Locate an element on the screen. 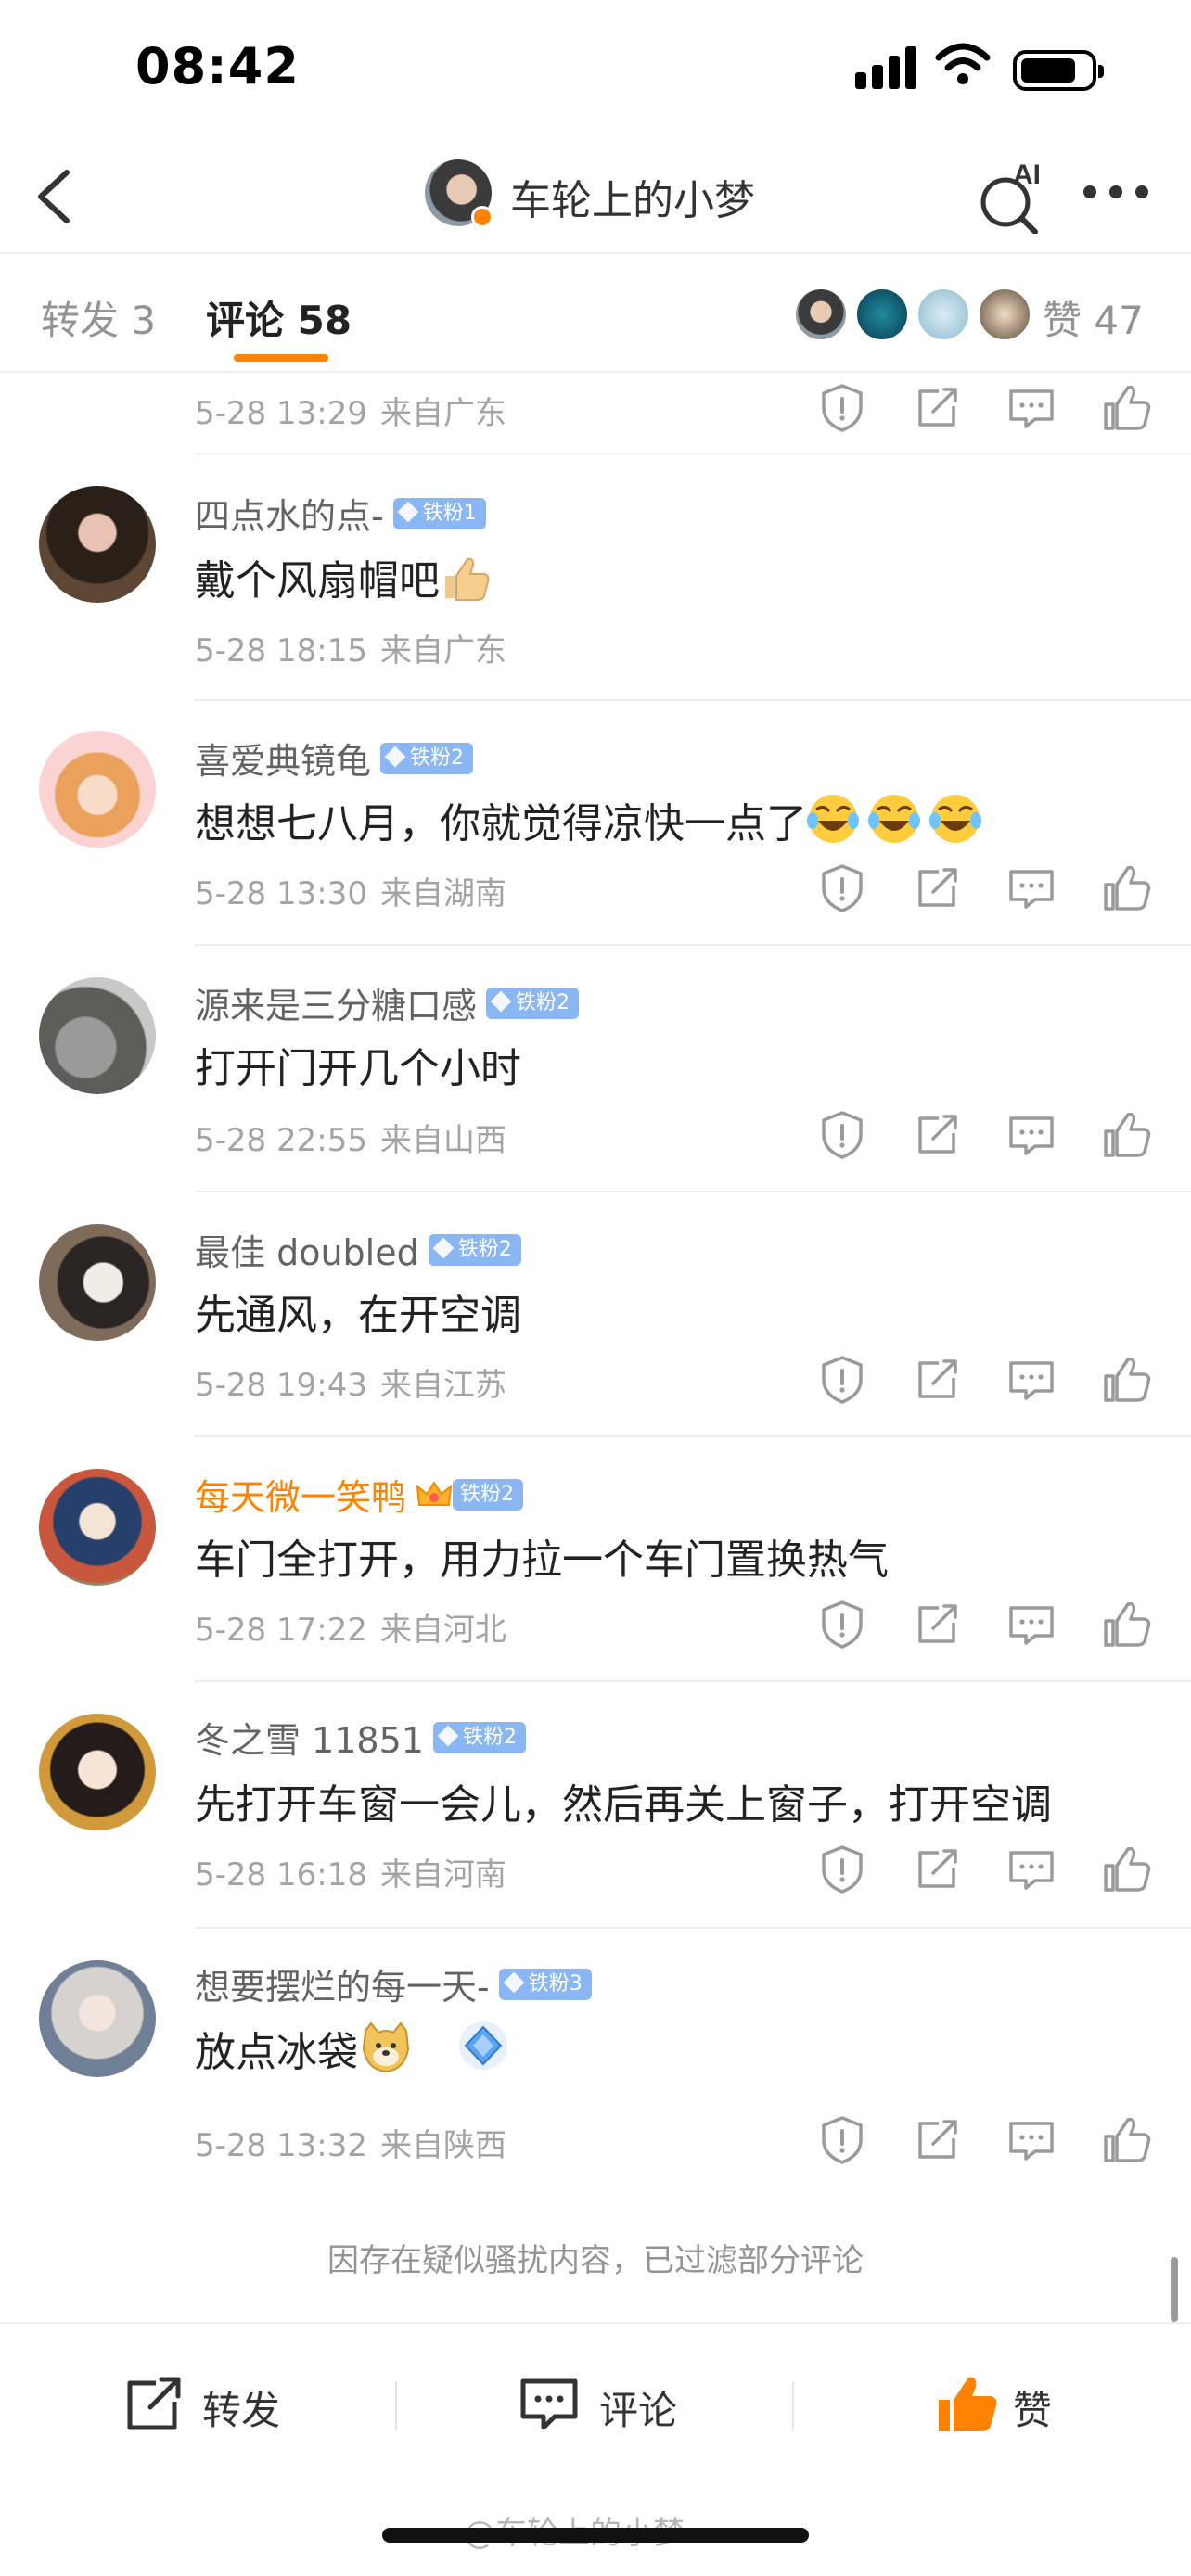 This screenshot has height=2576, width=1191. comment-text: 放点冰袋 is located at coordinates (355, 2051).